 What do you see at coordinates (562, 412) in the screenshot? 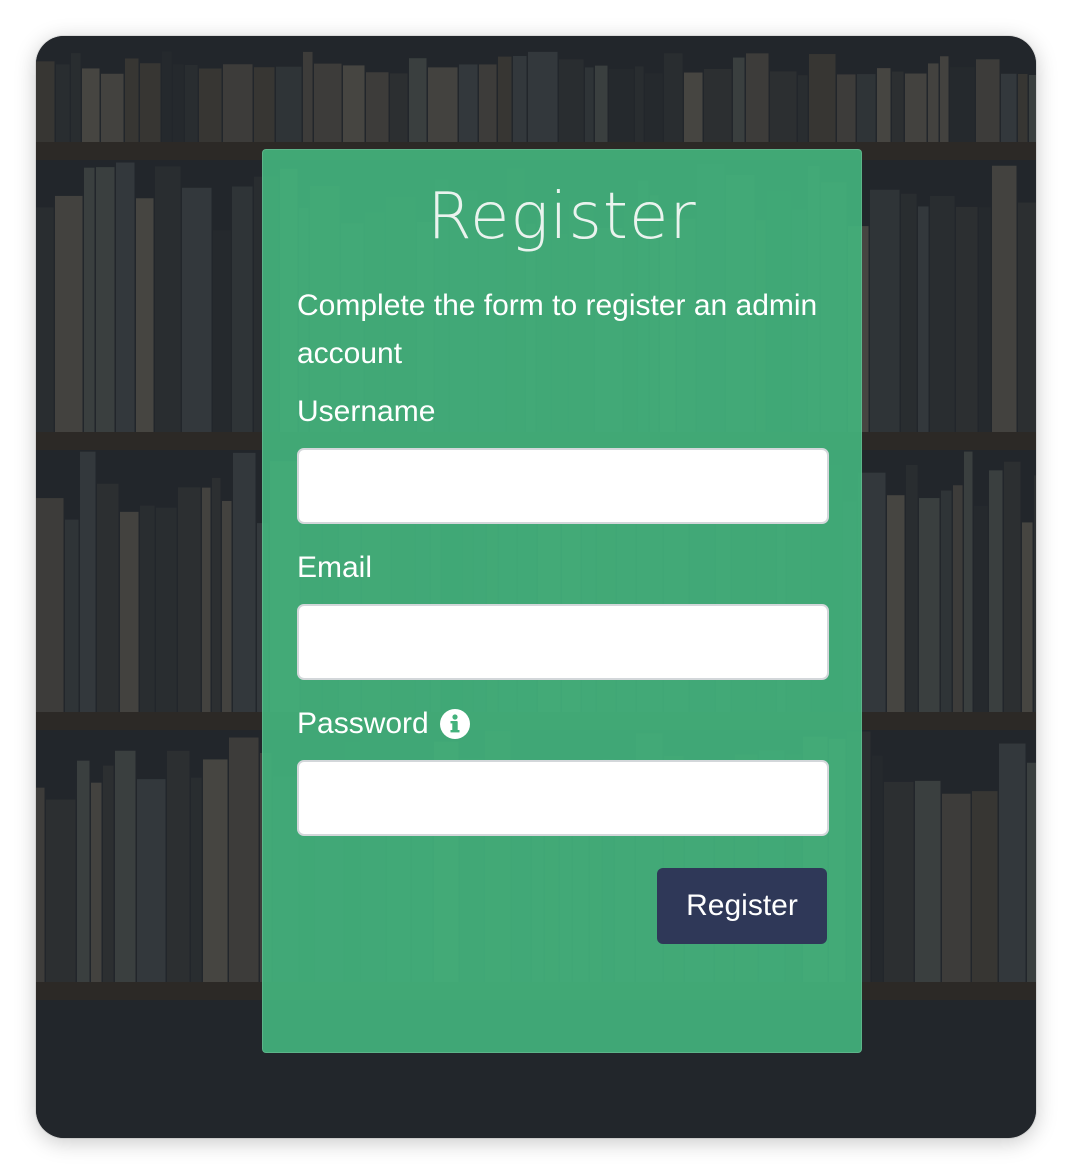
I see `username-label: Username` at bounding box center [562, 412].